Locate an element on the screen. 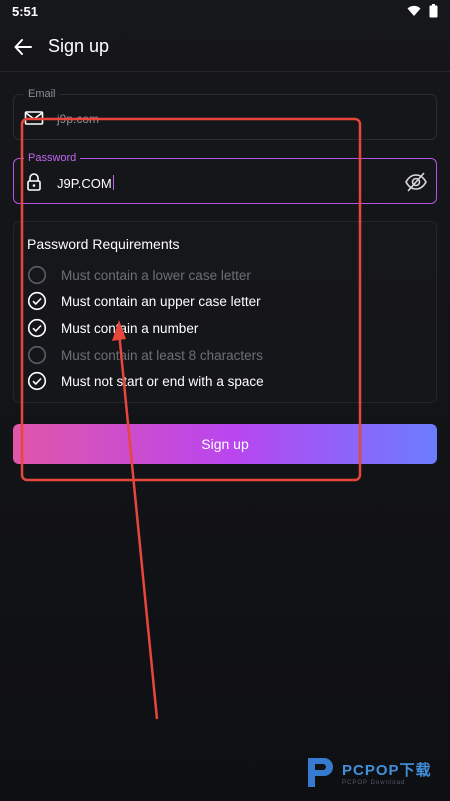  requirement-label: Must contain an upper case letter is located at coordinates (161, 301).